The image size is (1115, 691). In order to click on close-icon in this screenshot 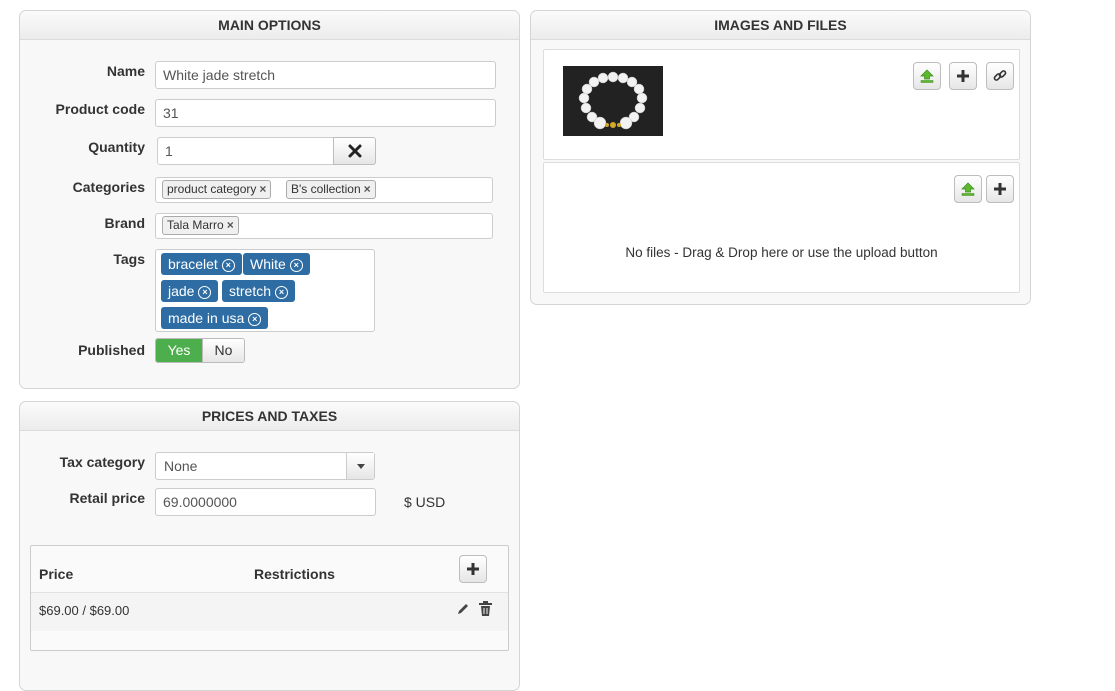, I will do `click(354, 151)`.